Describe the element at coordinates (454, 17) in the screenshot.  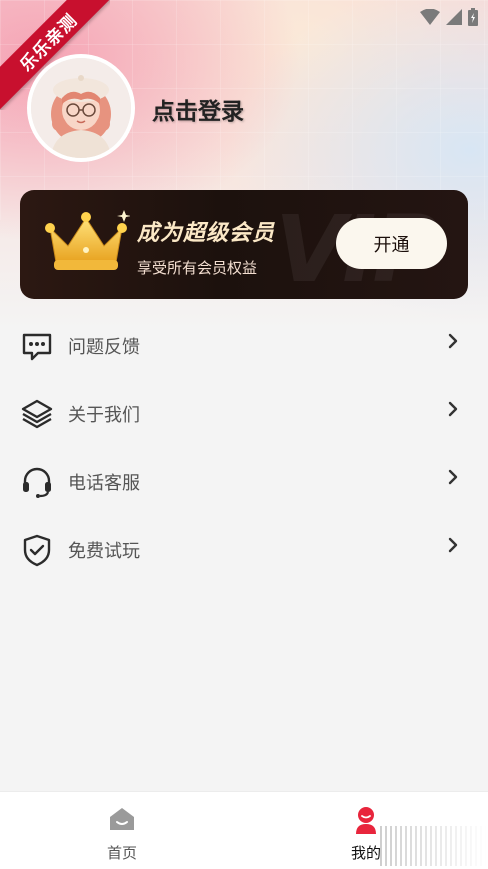
I see `signal-icon` at that location.